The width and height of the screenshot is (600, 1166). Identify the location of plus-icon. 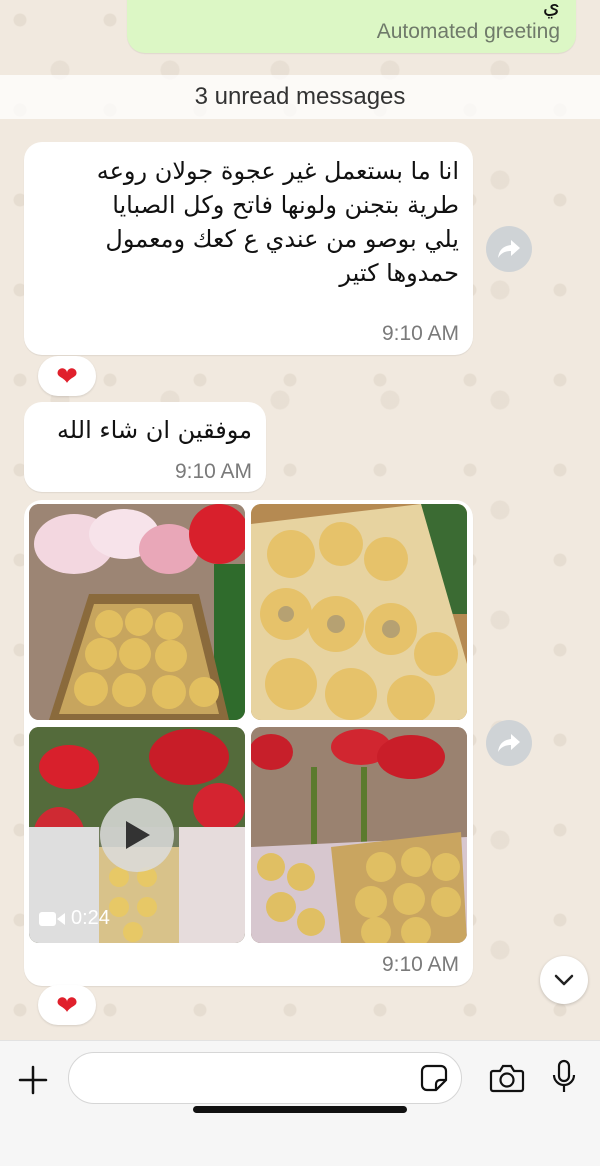
(33, 1080).